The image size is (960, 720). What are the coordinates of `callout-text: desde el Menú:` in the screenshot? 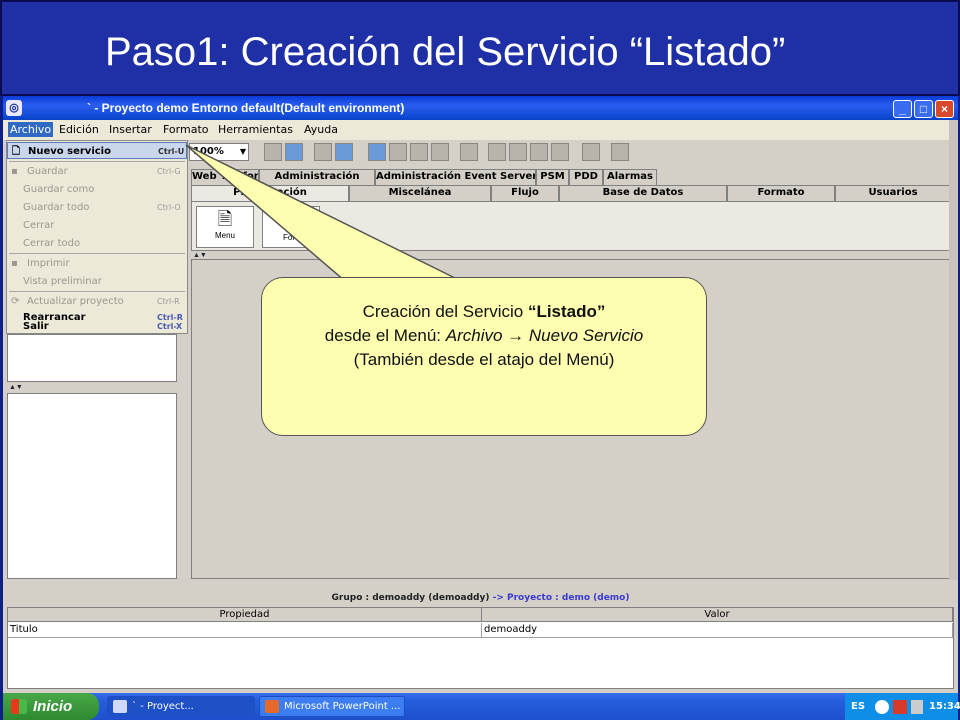 It's located at (385, 335).